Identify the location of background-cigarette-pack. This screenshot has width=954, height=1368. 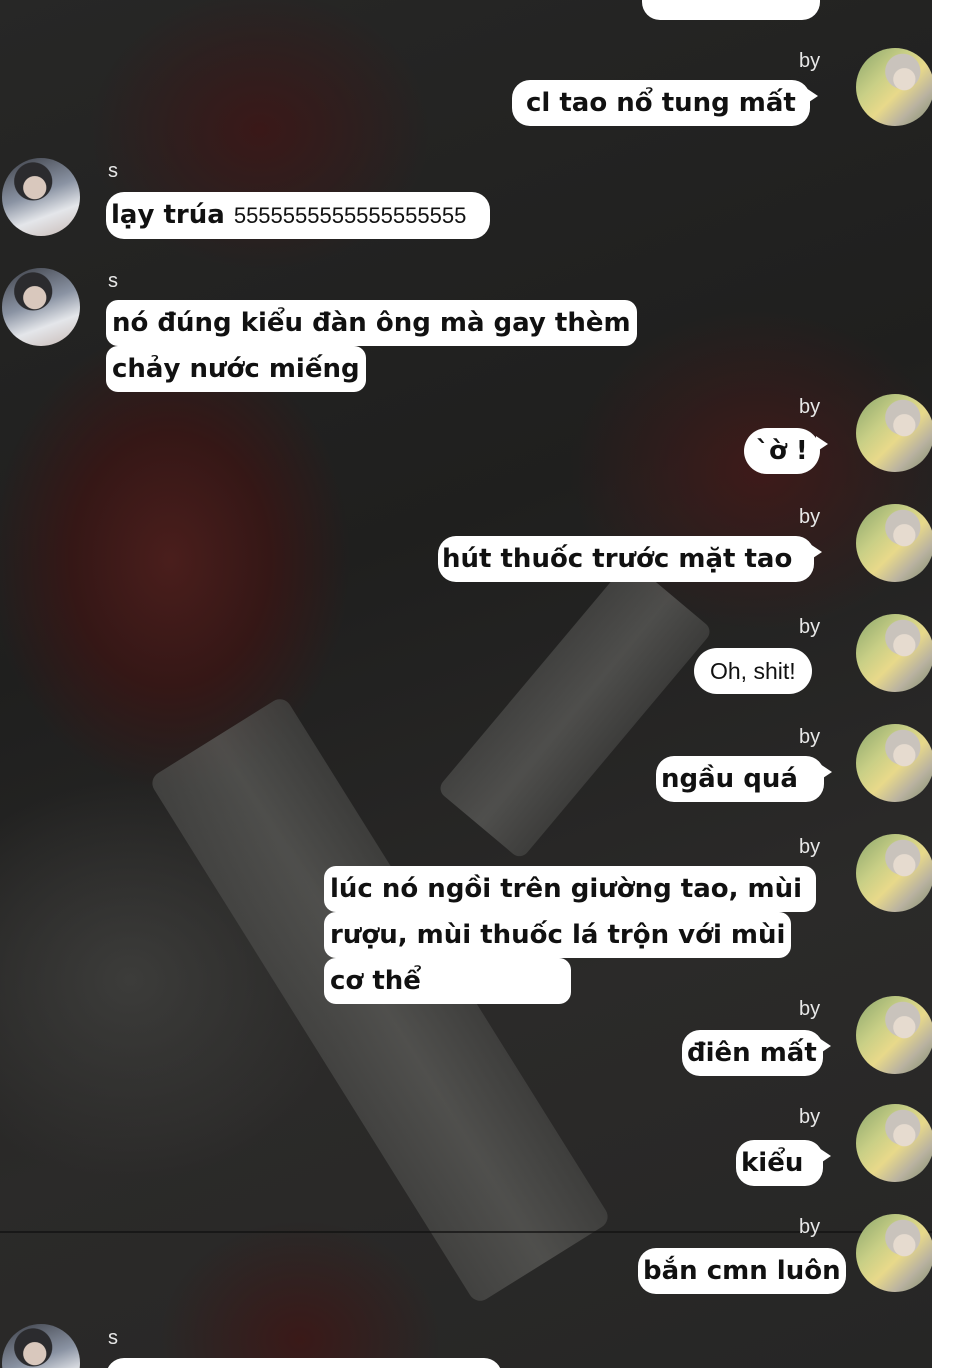
(575, 710).